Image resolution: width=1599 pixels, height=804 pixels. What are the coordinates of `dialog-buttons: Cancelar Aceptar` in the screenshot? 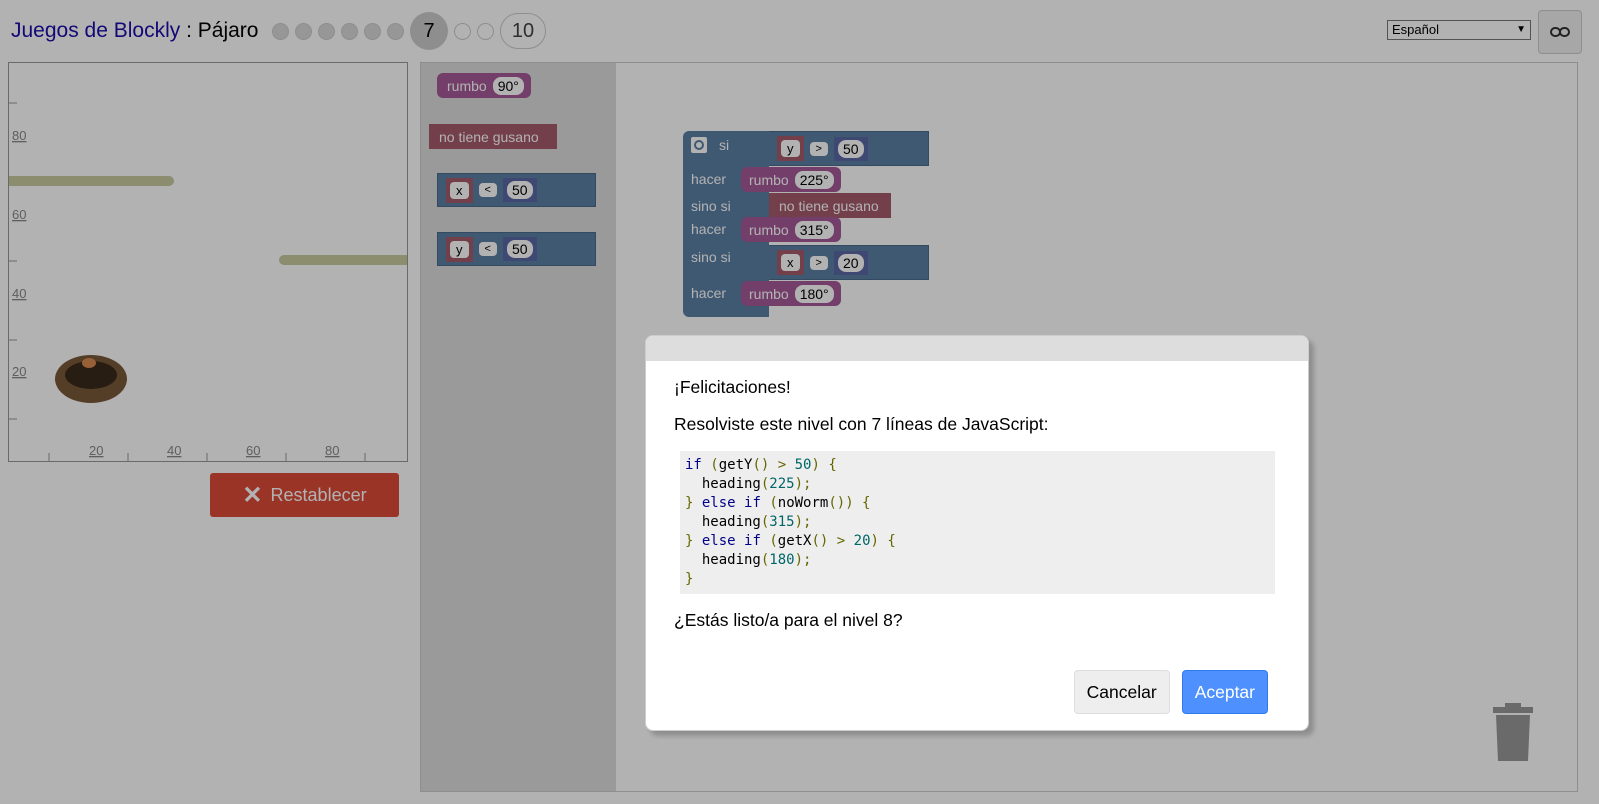 It's located at (1170, 692).